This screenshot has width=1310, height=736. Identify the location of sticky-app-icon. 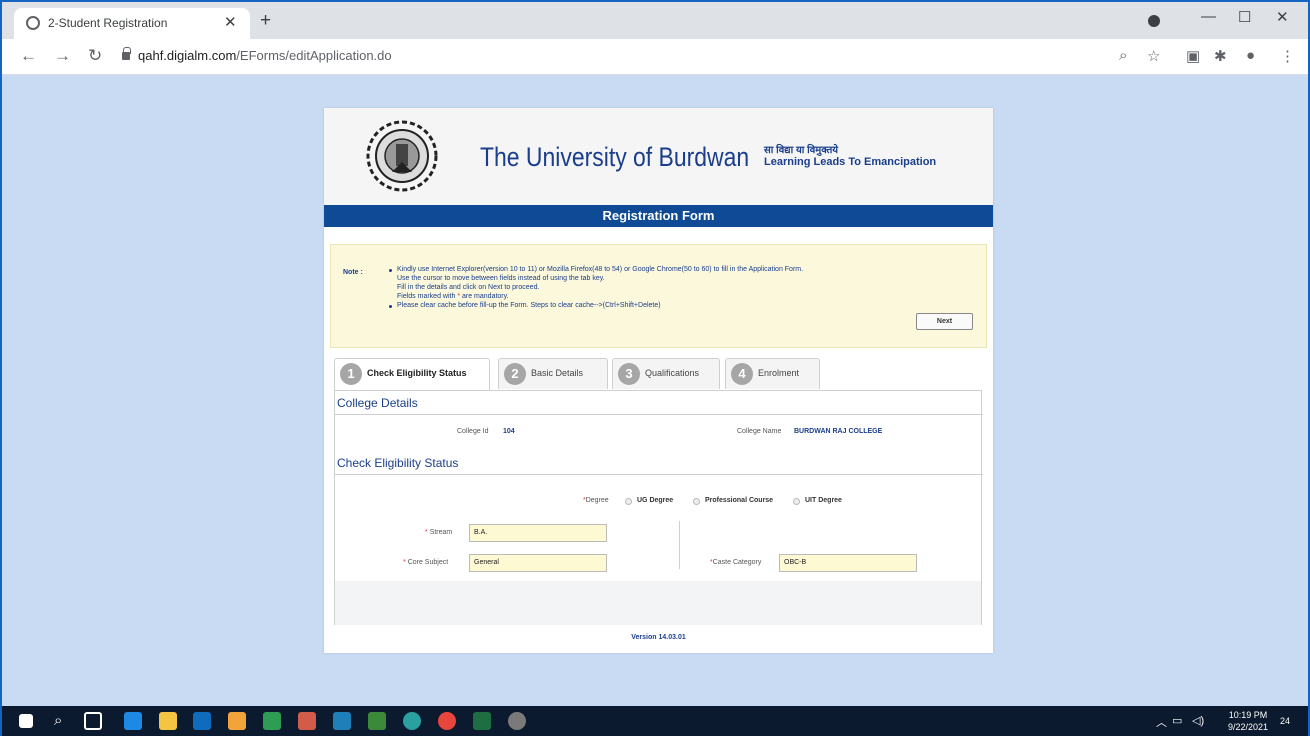
(237, 721).